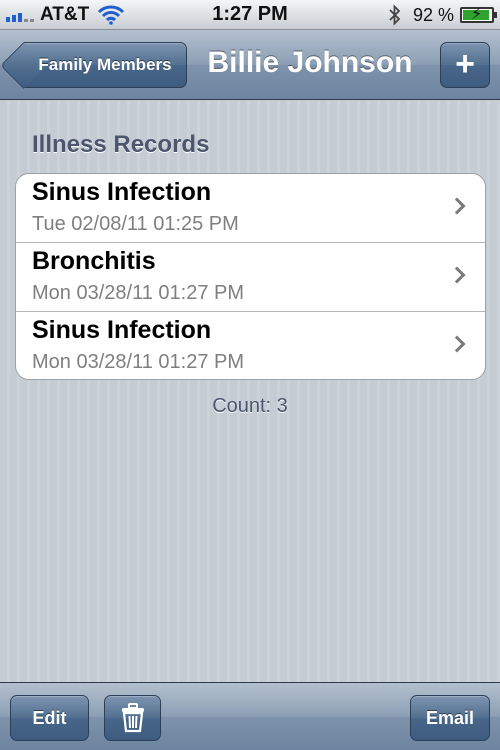  I want to click on trash-icon, so click(132, 718).